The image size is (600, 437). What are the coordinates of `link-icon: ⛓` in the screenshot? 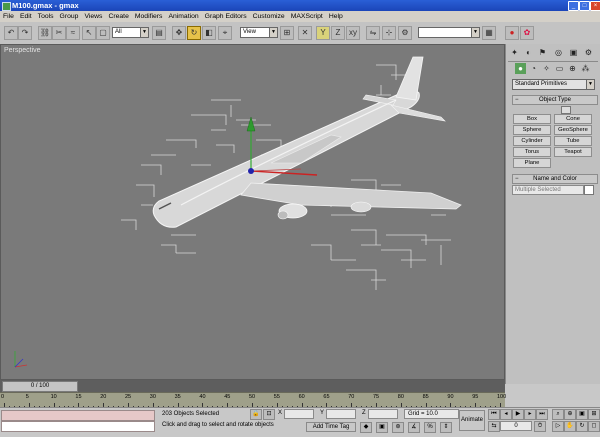 It's located at (45, 33).